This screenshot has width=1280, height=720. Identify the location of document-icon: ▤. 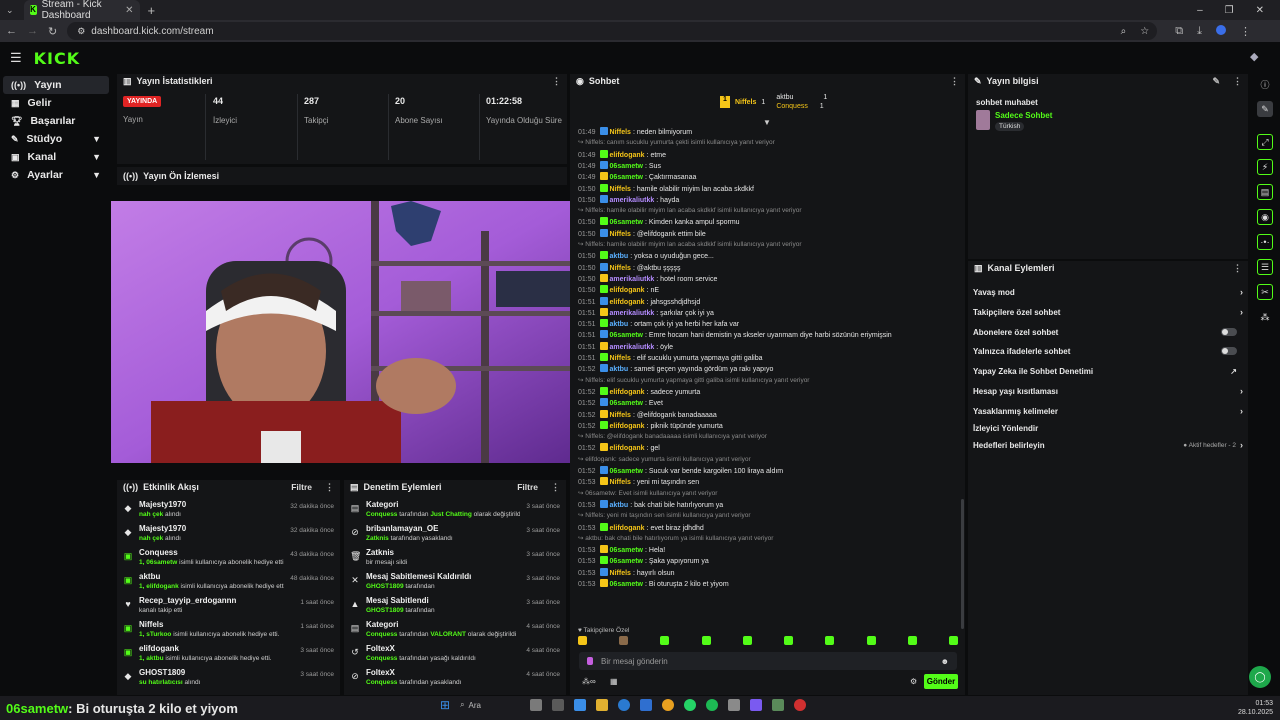
(1265, 192).